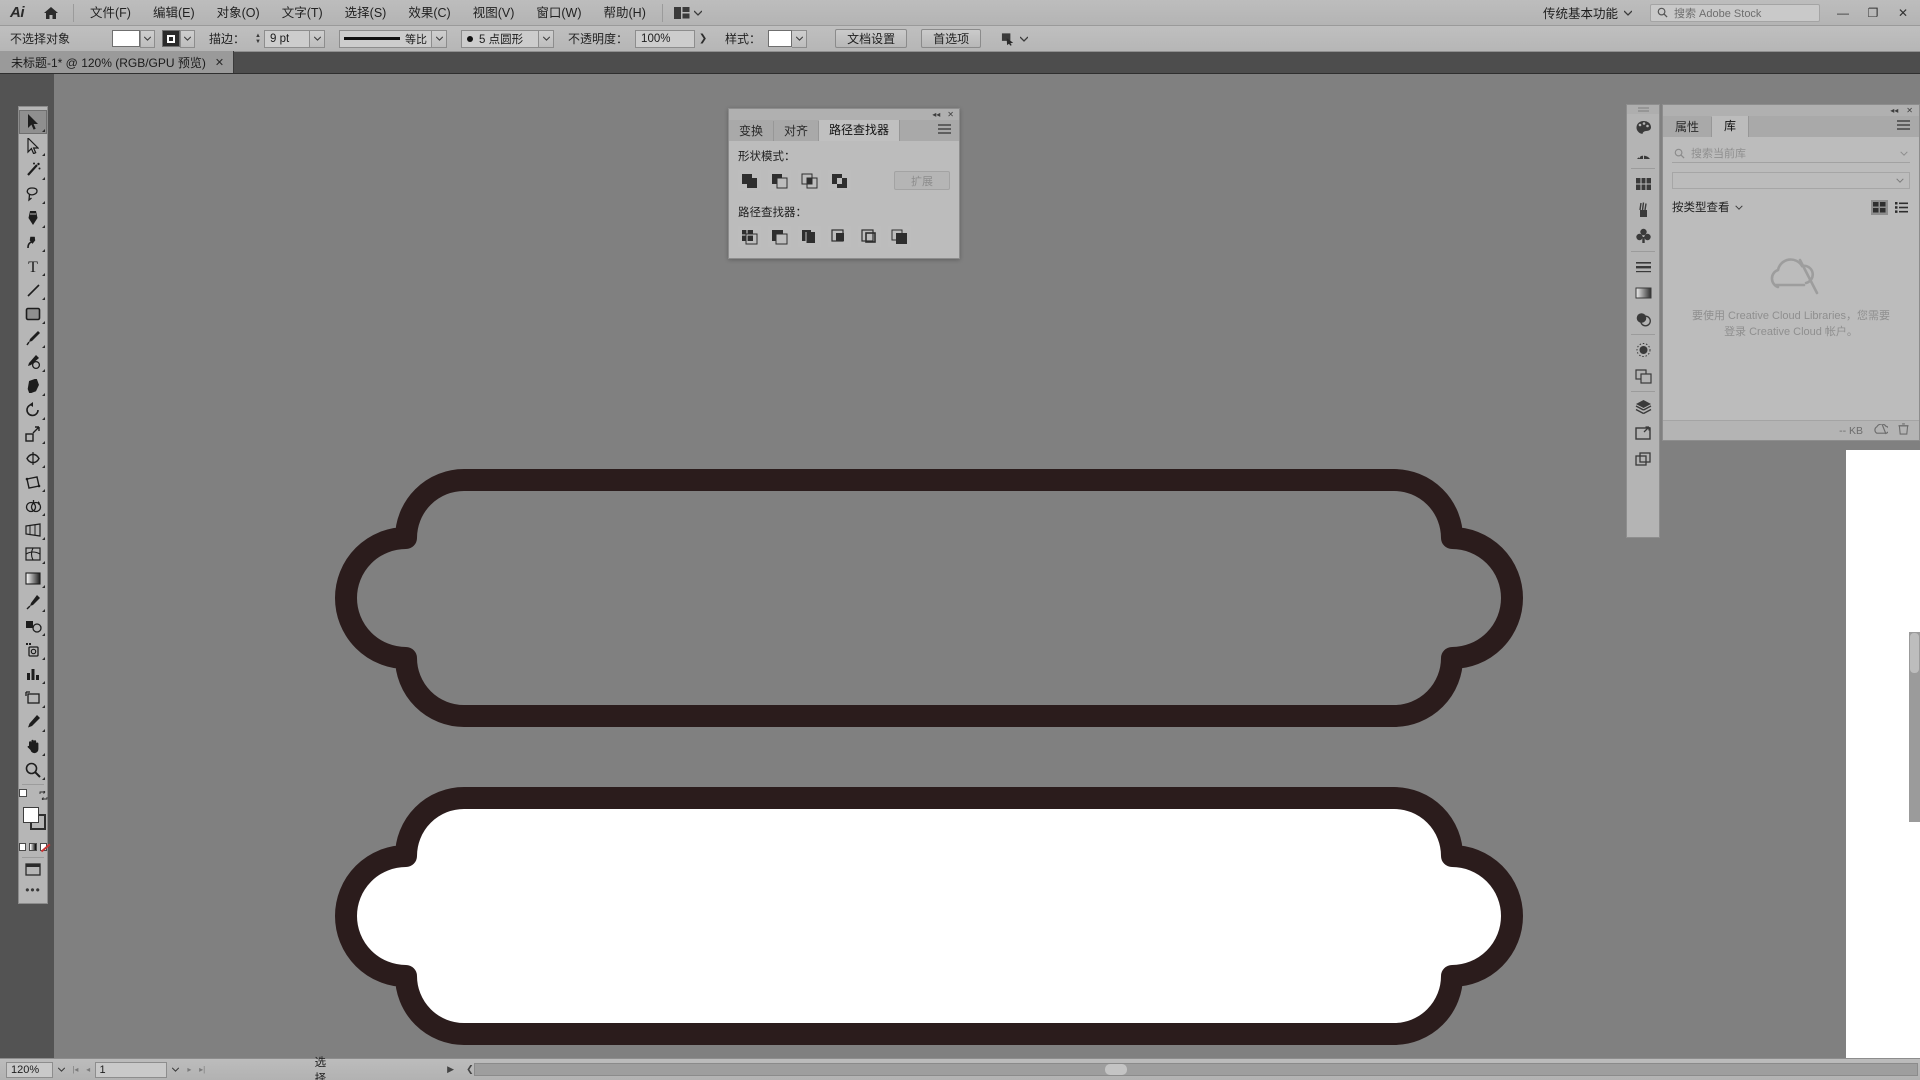 This screenshot has height=1080, width=1920. What do you see at coordinates (33, 889) in the screenshot?
I see `edit-toolbar-icon: •••` at bounding box center [33, 889].